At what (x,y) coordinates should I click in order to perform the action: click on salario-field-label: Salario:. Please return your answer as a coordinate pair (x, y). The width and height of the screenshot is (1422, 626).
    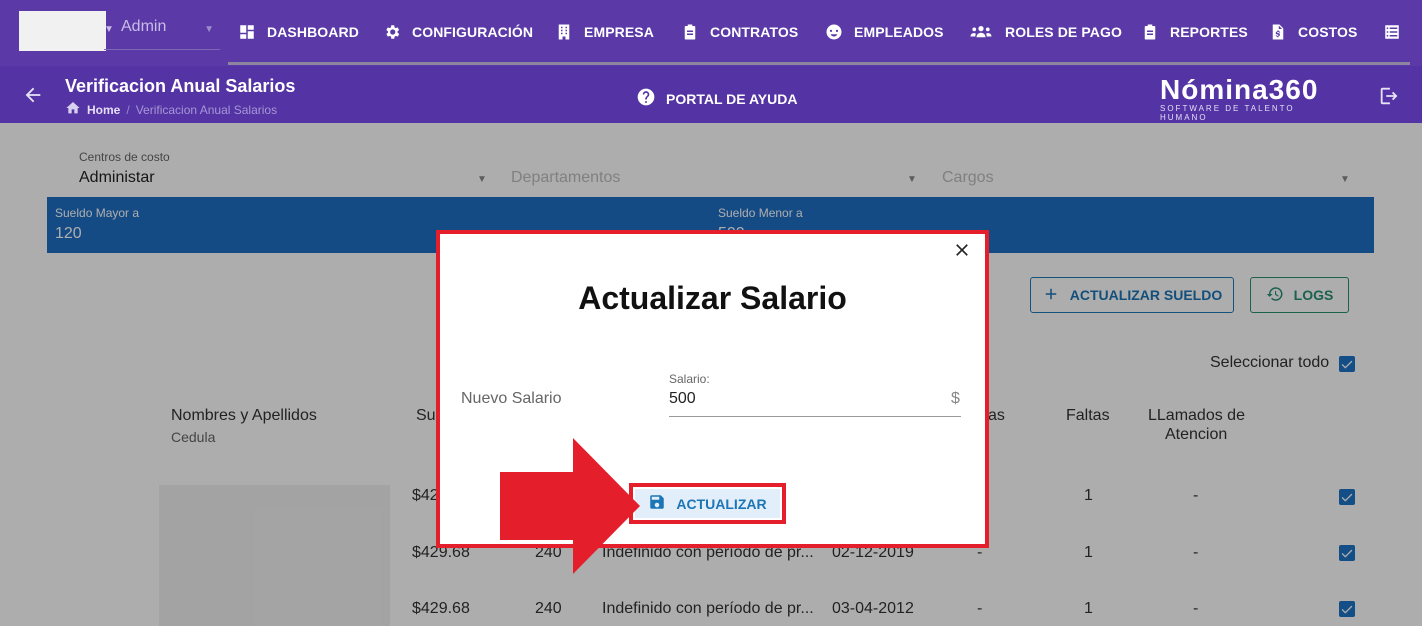
    Looking at the image, I should click on (689, 379).